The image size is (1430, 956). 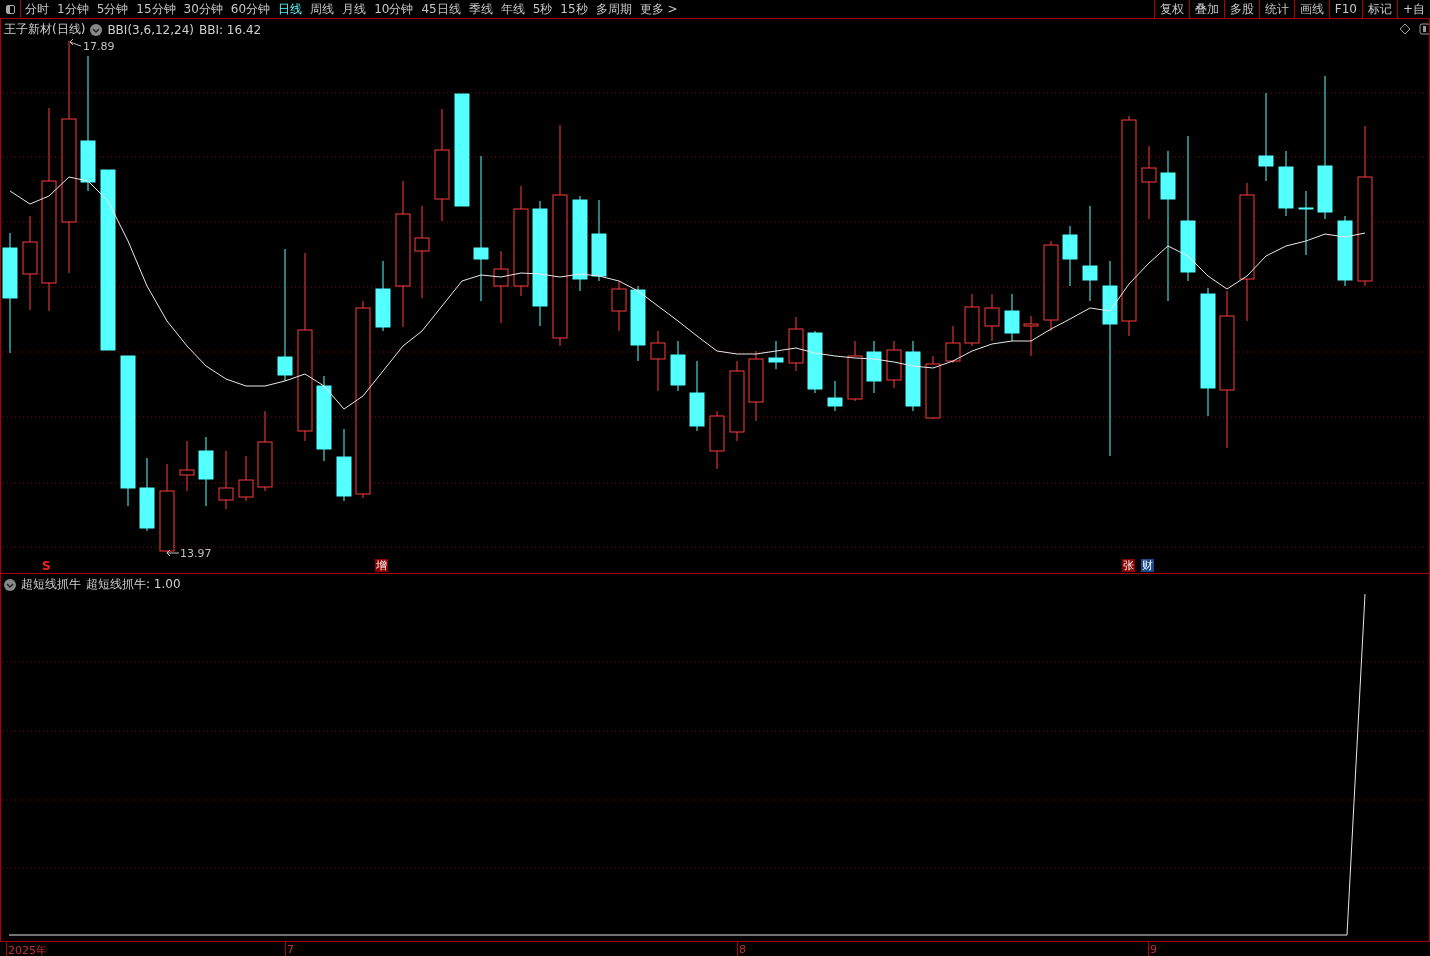 I want to click on indicator-reading: BBI: 16.42, so click(x=230, y=29).